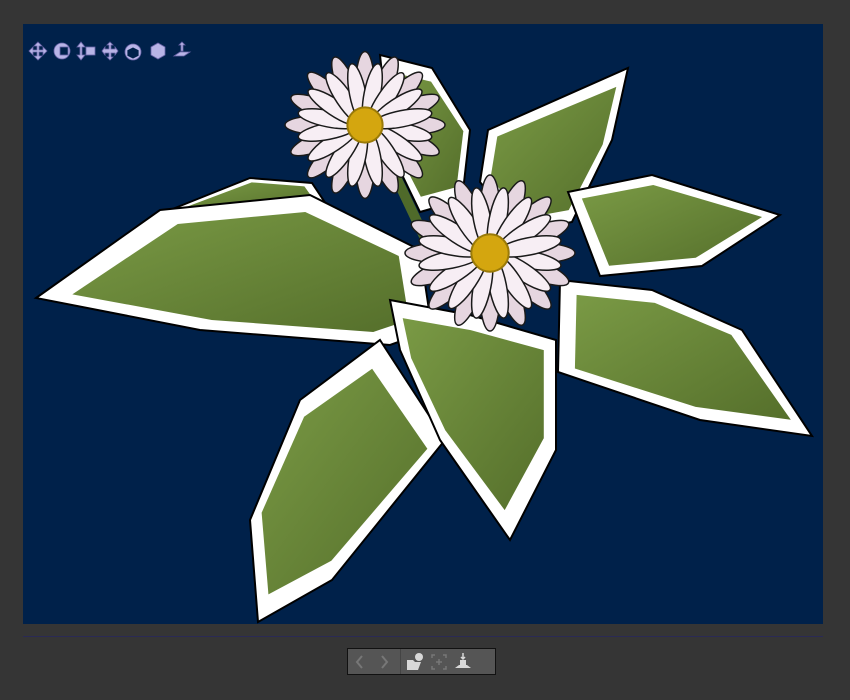 This screenshot has width=850, height=700. Describe the element at coordinates (400, 661) in the screenshot. I see `toolbar-separator` at that location.